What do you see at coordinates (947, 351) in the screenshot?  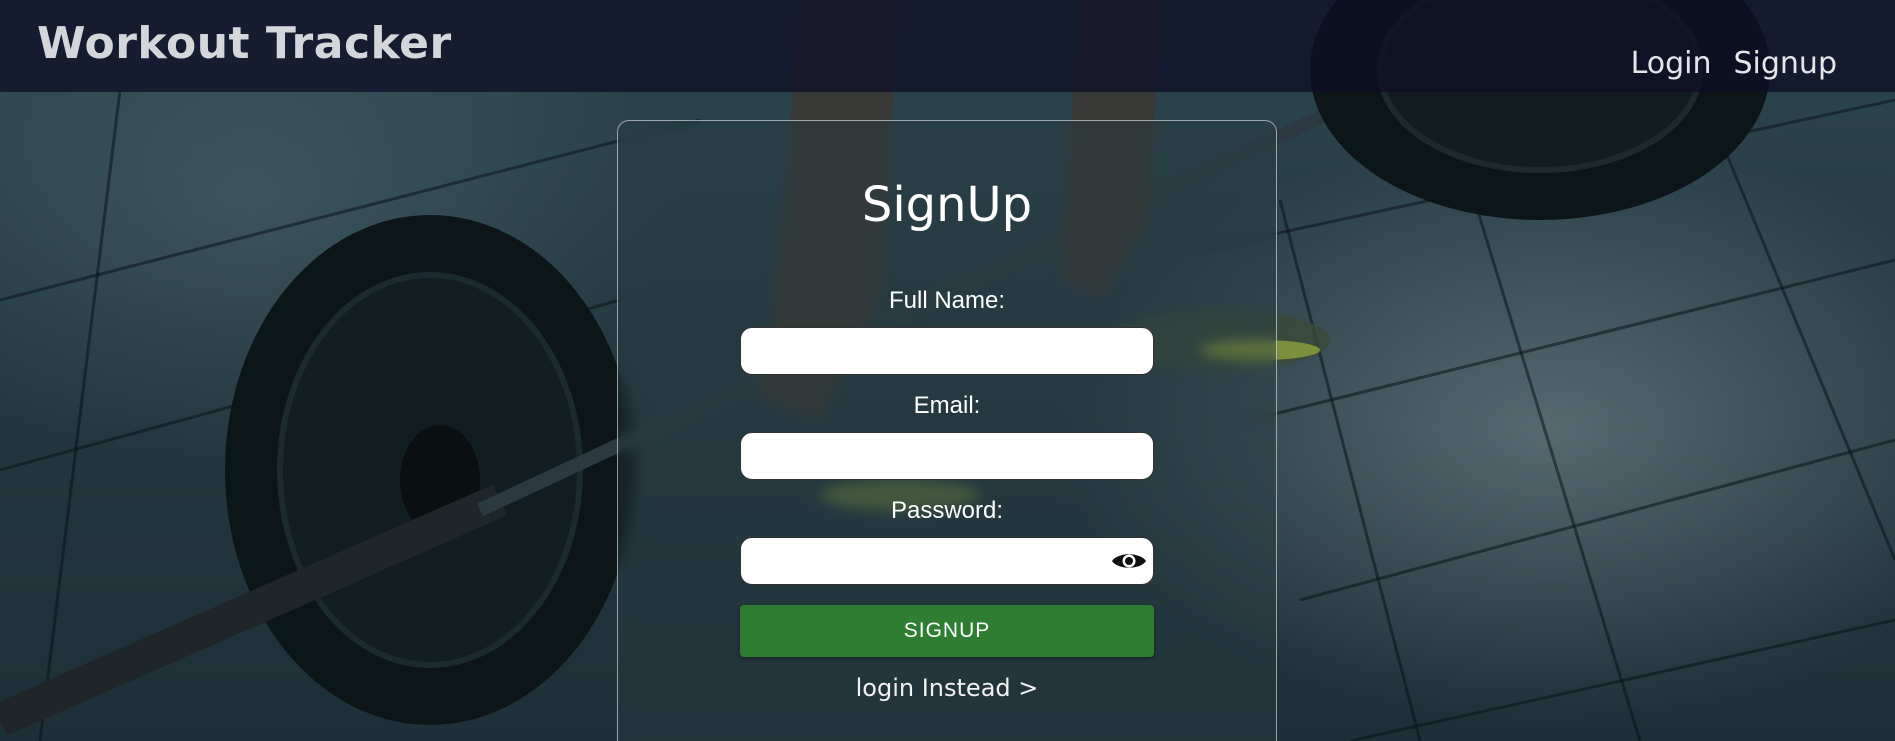 I see `full-name-input` at bounding box center [947, 351].